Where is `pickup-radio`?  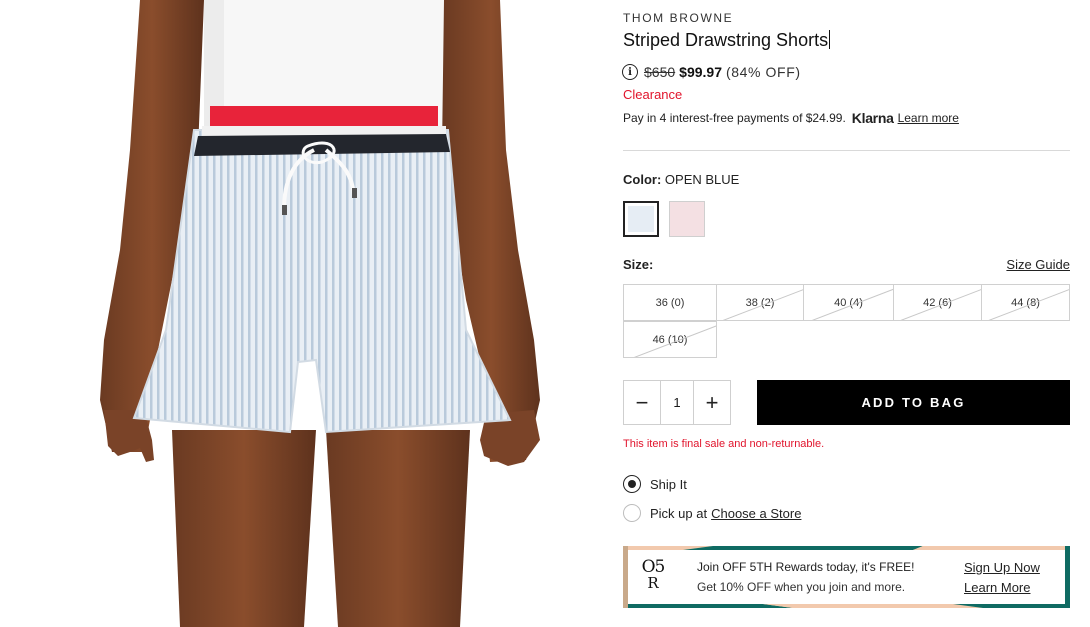
pickup-radio is located at coordinates (632, 513).